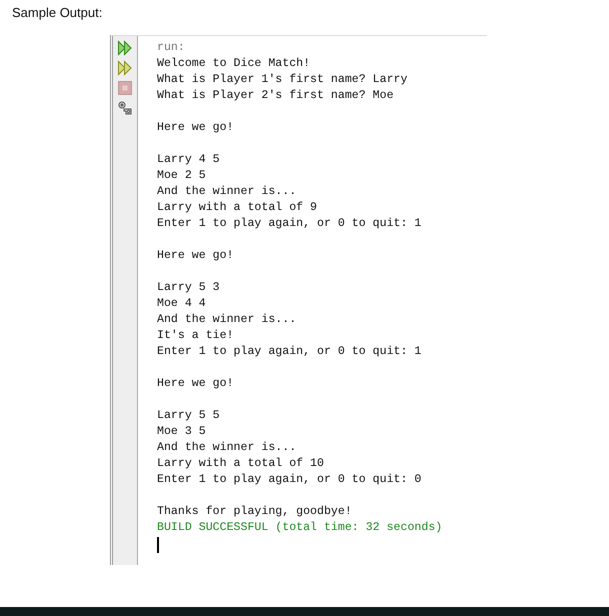  Describe the element at coordinates (299, 528) in the screenshot. I see `console-line: BUILD SUCCESSFUL (total time: 32 seconds)` at that location.